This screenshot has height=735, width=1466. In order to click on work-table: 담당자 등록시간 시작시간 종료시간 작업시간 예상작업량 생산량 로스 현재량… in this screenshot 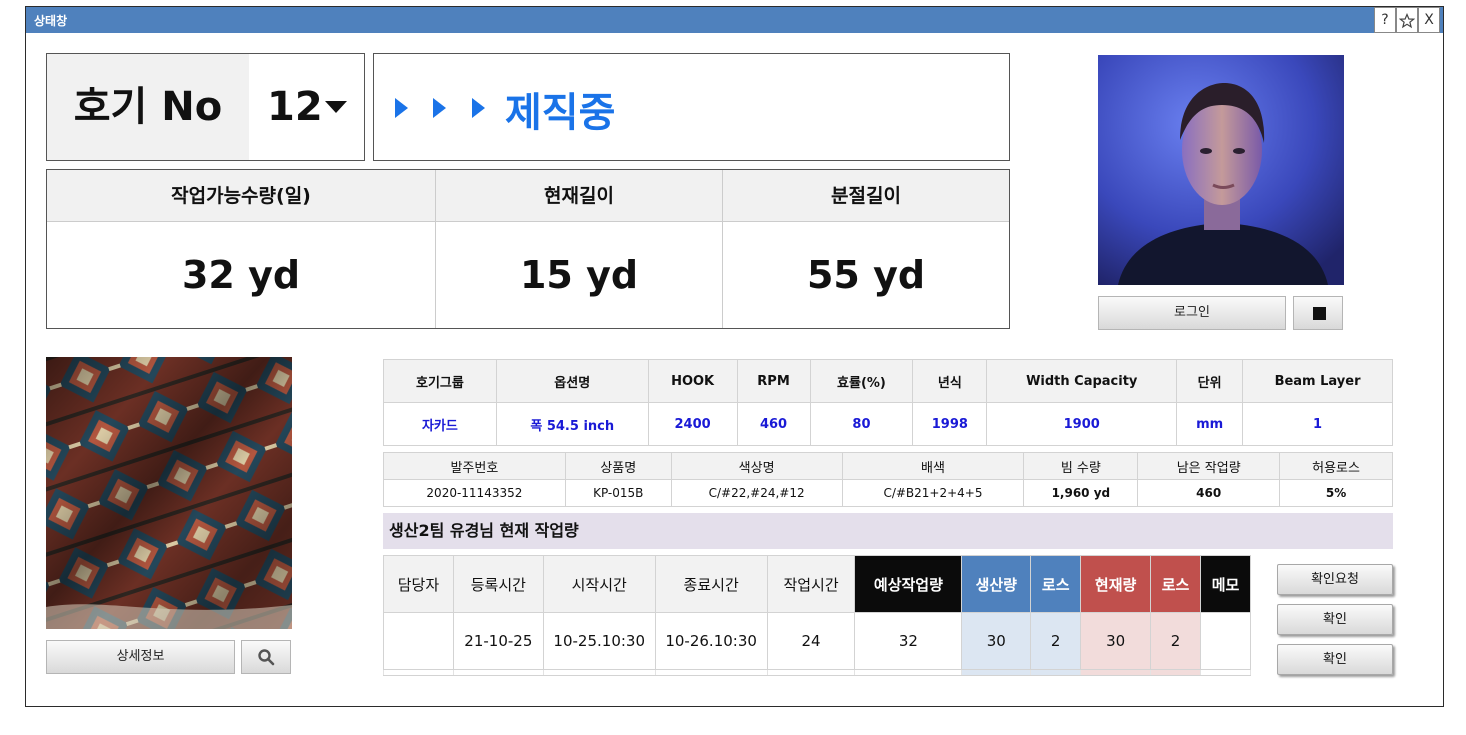, I will do `click(817, 615)`.